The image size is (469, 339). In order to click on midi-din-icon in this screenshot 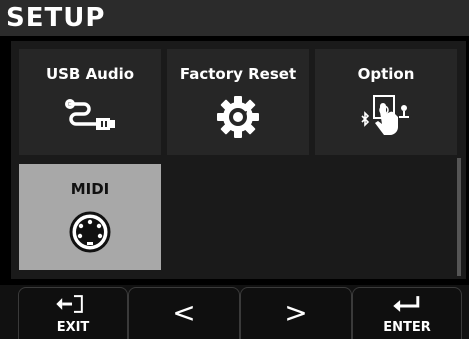, I will do `click(90, 232)`.